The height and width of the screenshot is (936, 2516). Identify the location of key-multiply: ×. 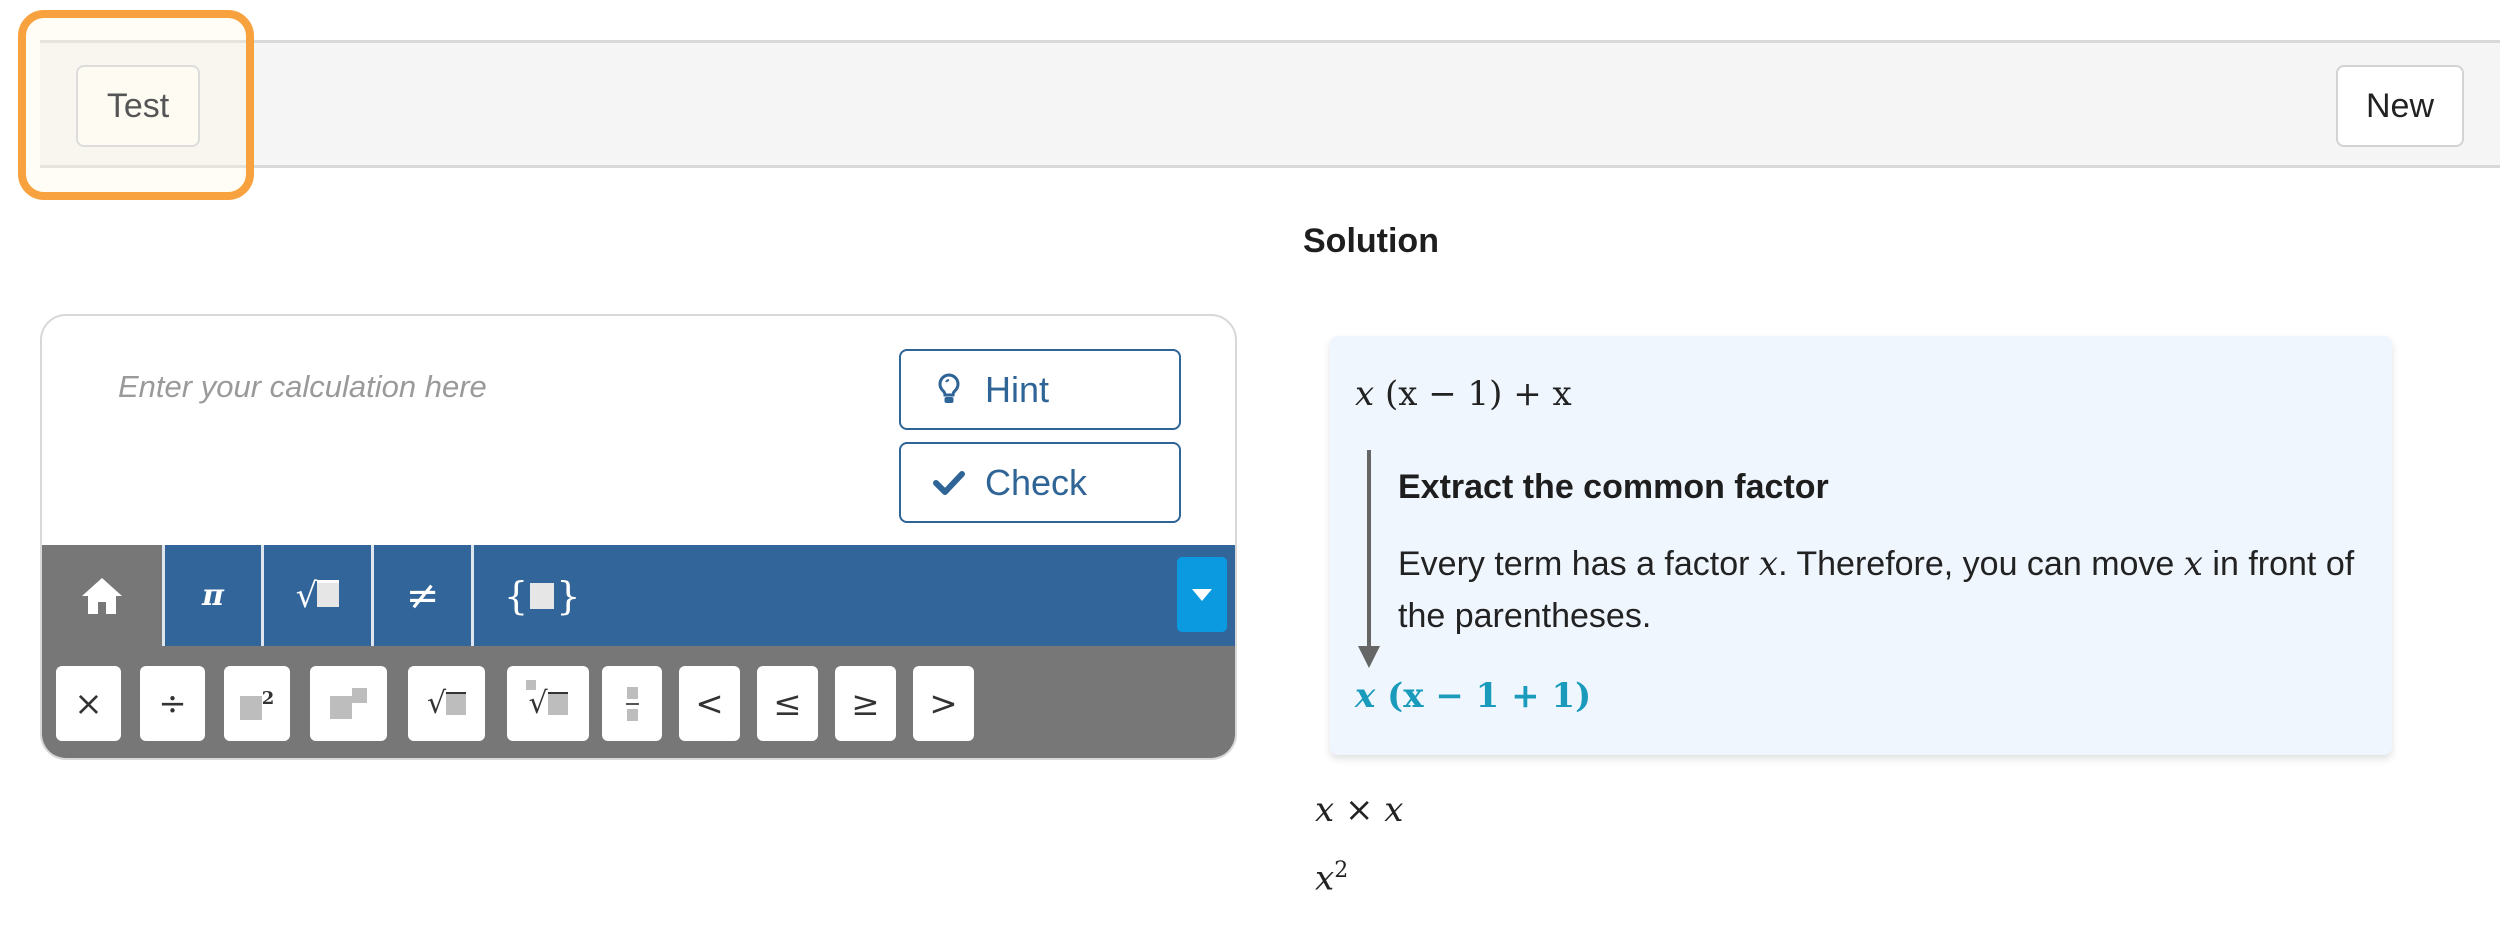
(88, 703).